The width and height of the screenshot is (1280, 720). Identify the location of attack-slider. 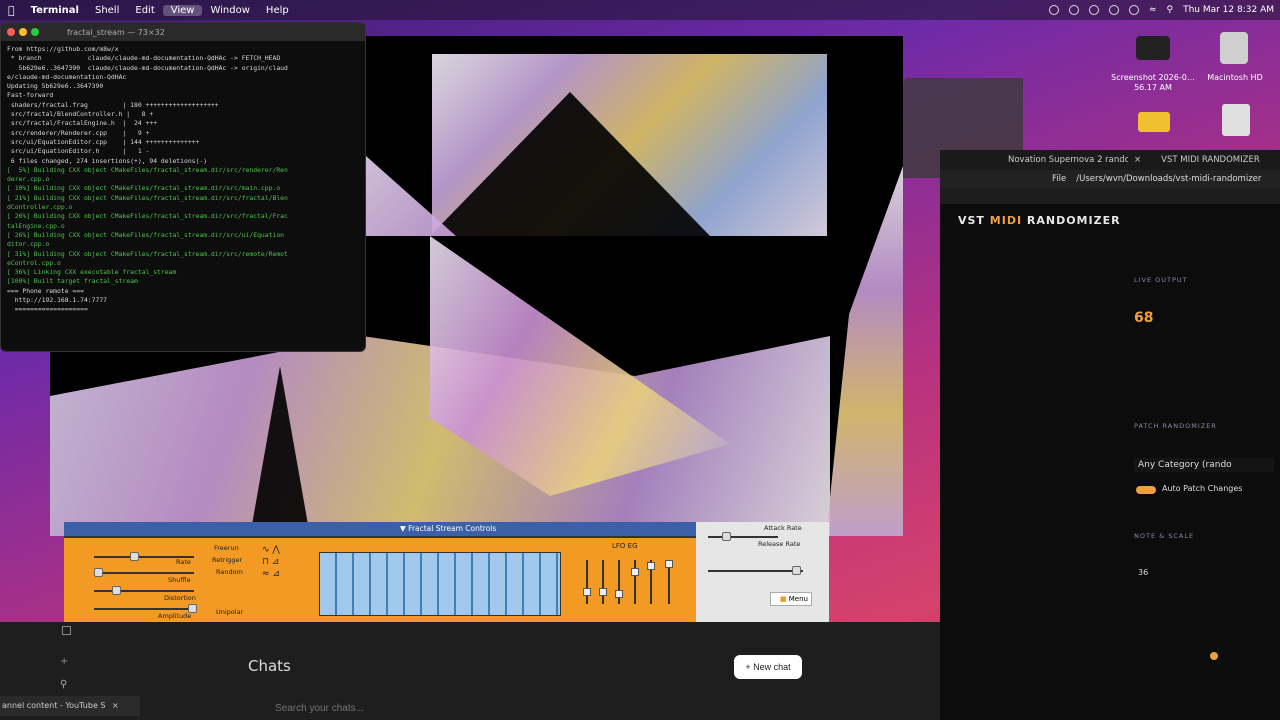
(743, 537).